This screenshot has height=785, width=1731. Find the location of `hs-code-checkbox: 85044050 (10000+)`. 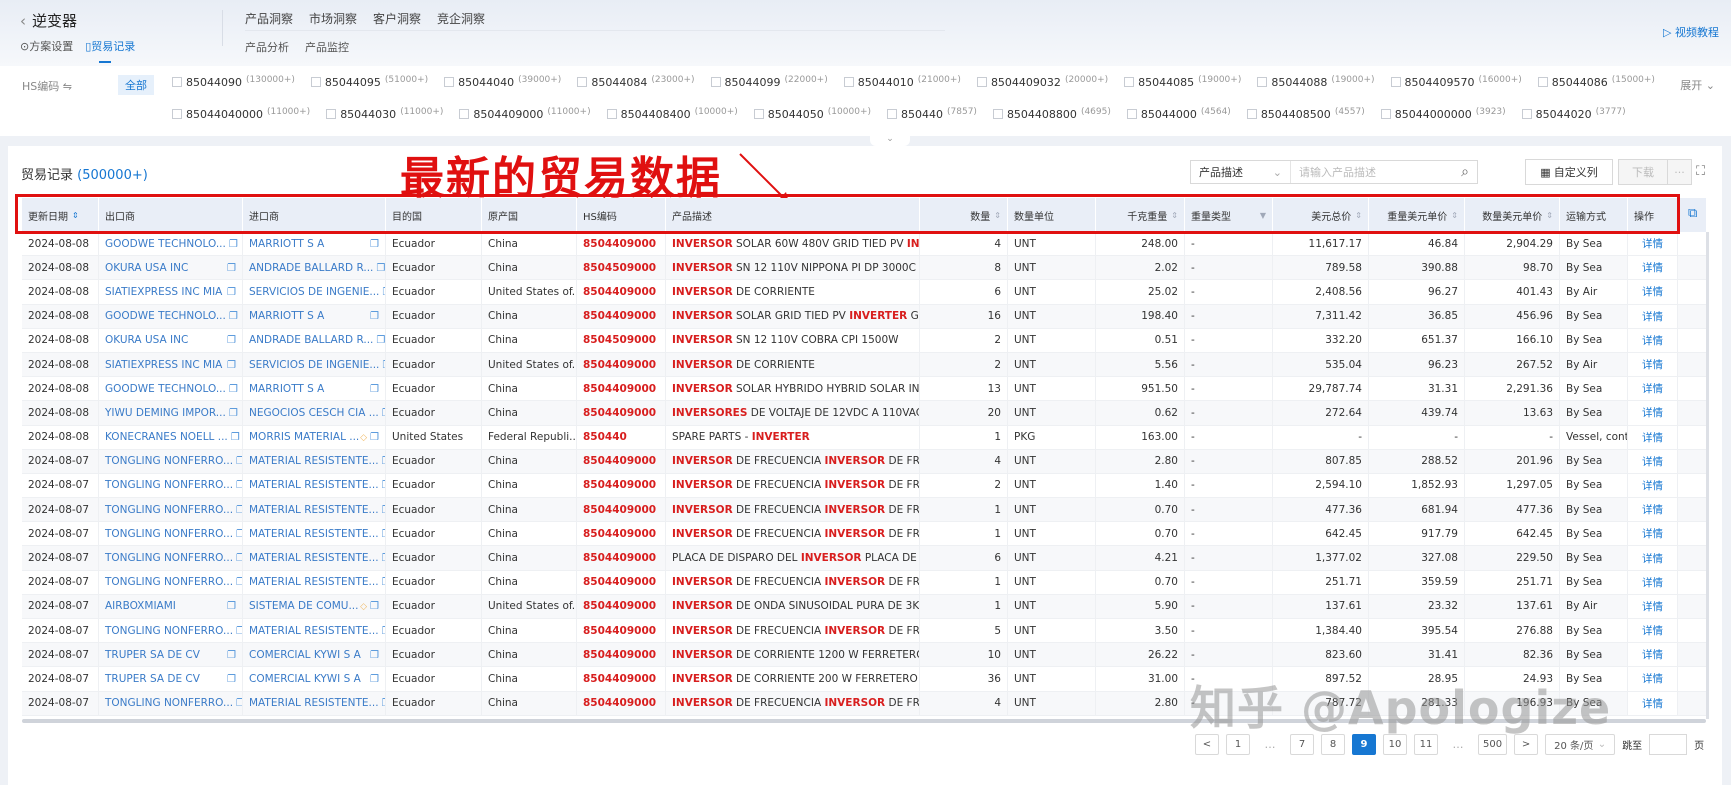

hs-code-checkbox: 85044050 (10000+) is located at coordinates (812, 114).